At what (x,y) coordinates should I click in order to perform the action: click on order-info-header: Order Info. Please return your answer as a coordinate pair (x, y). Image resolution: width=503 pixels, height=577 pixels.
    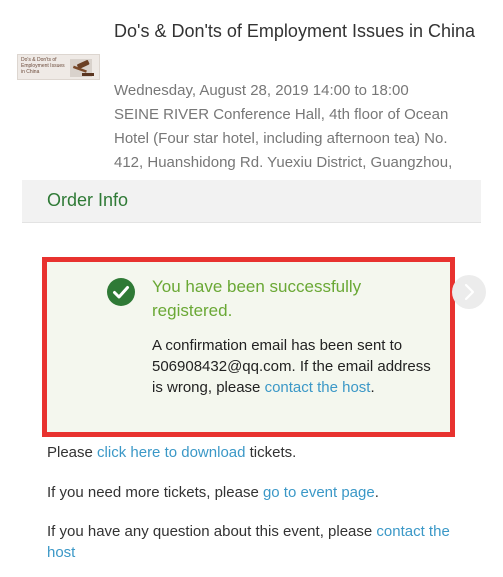
    Looking at the image, I should click on (251, 201).